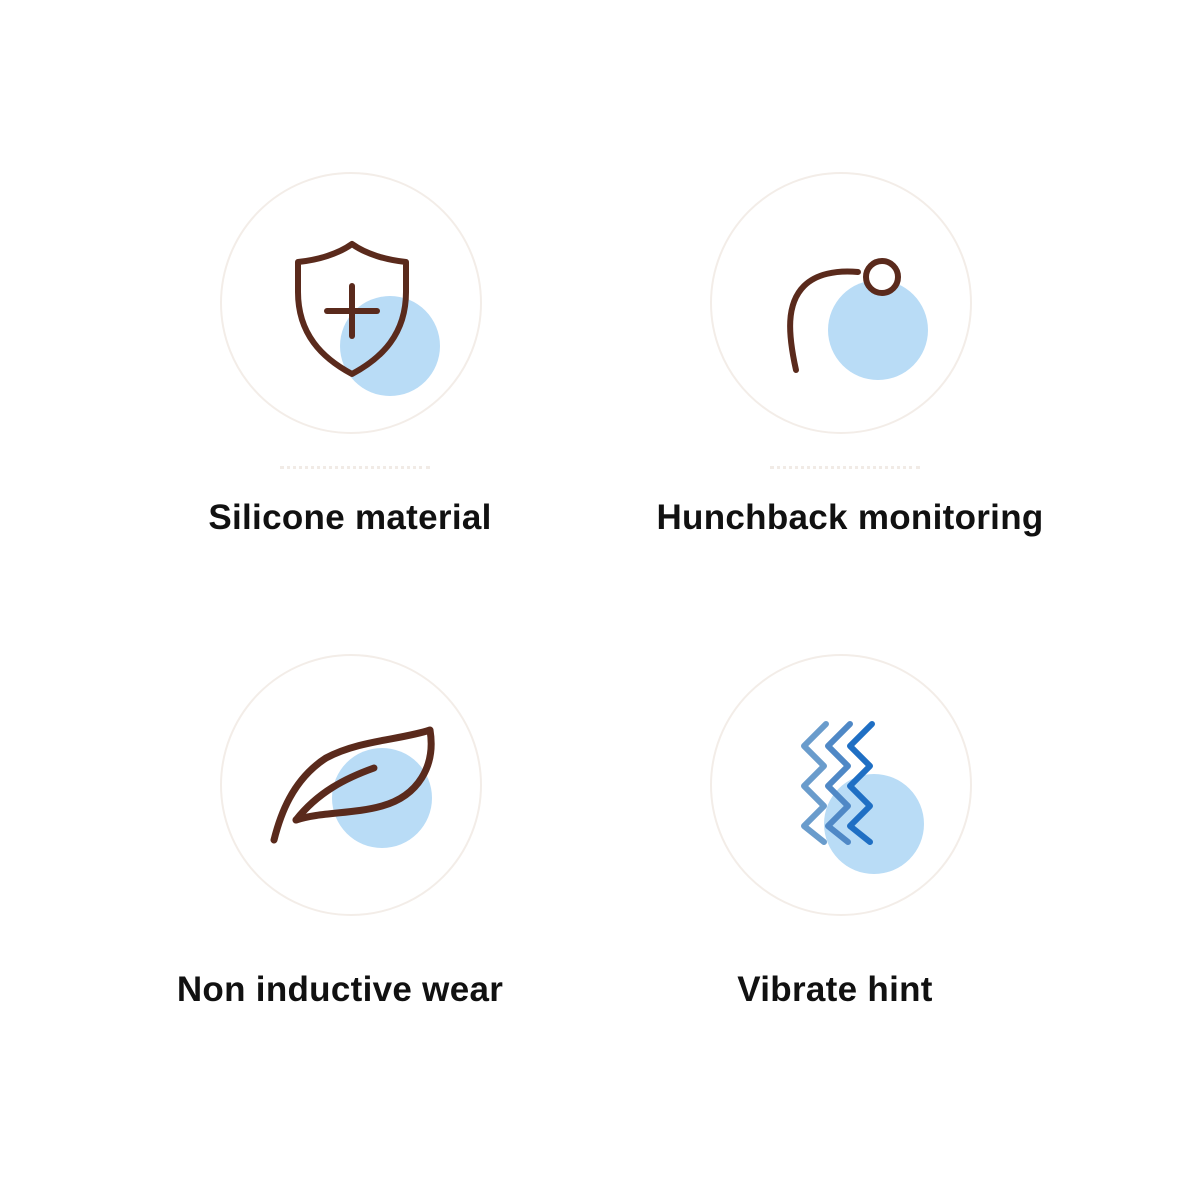 The height and width of the screenshot is (1200, 1200). I want to click on posture-curve-icon, so click(857, 319).